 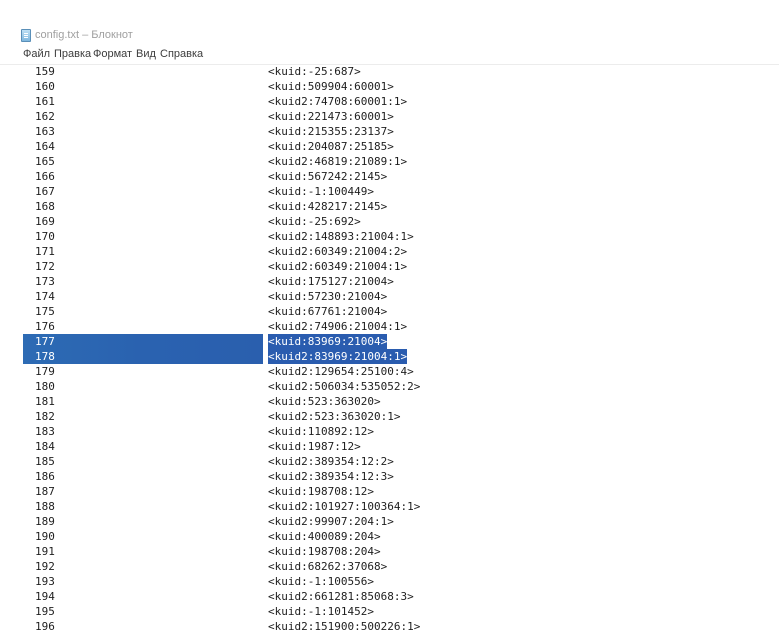 I want to click on text-line: 182 <kuid2:523:363020:1>, so click(x=389, y=416).